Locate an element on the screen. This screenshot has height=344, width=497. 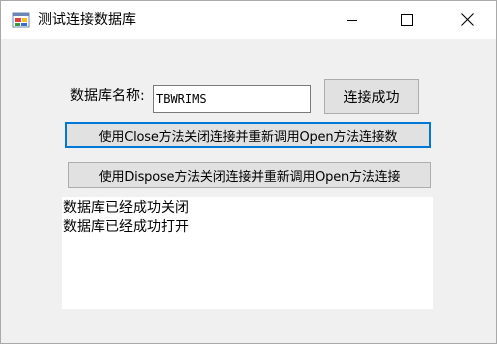
close-reopen-button-label: 使用Close方法关闭连接并重新调用Open方法连接数 is located at coordinates (248, 137).